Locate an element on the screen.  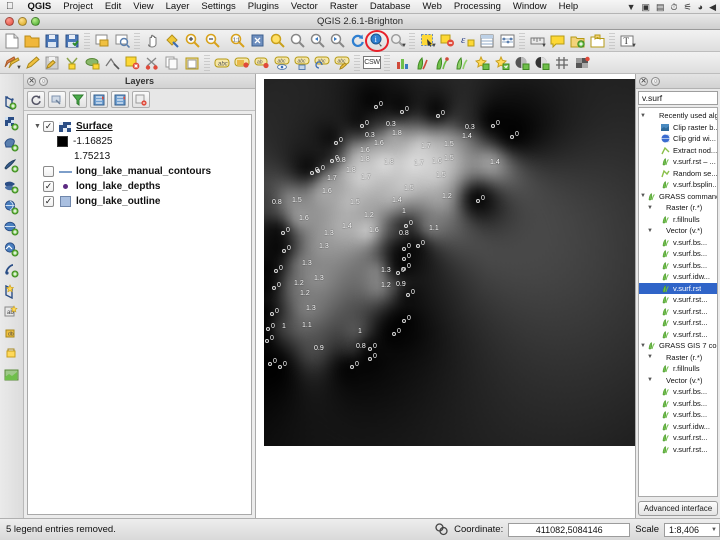
paste-features-icon is located at coordinates (192, 63).